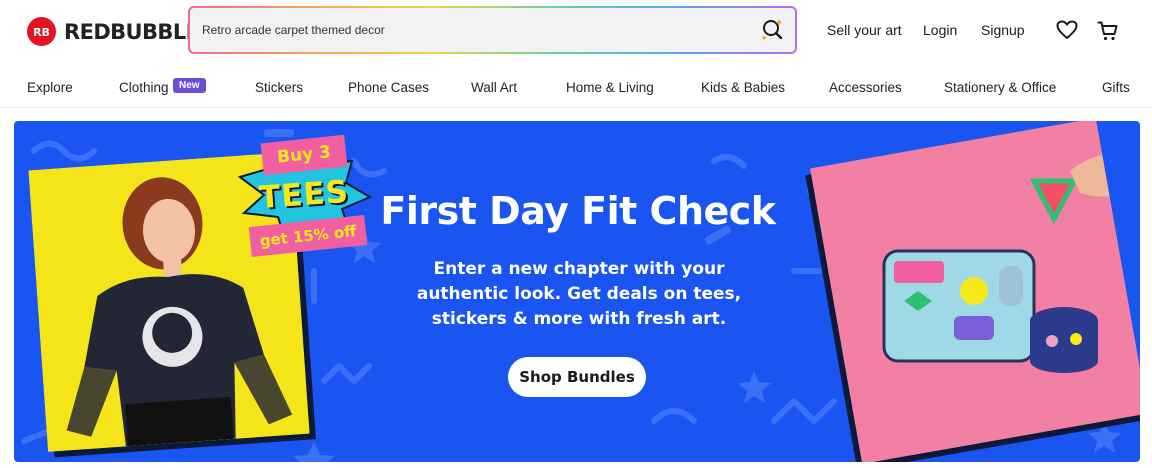  I want to click on nav-item-stationery-office: Stationery & Office, so click(1000, 87).